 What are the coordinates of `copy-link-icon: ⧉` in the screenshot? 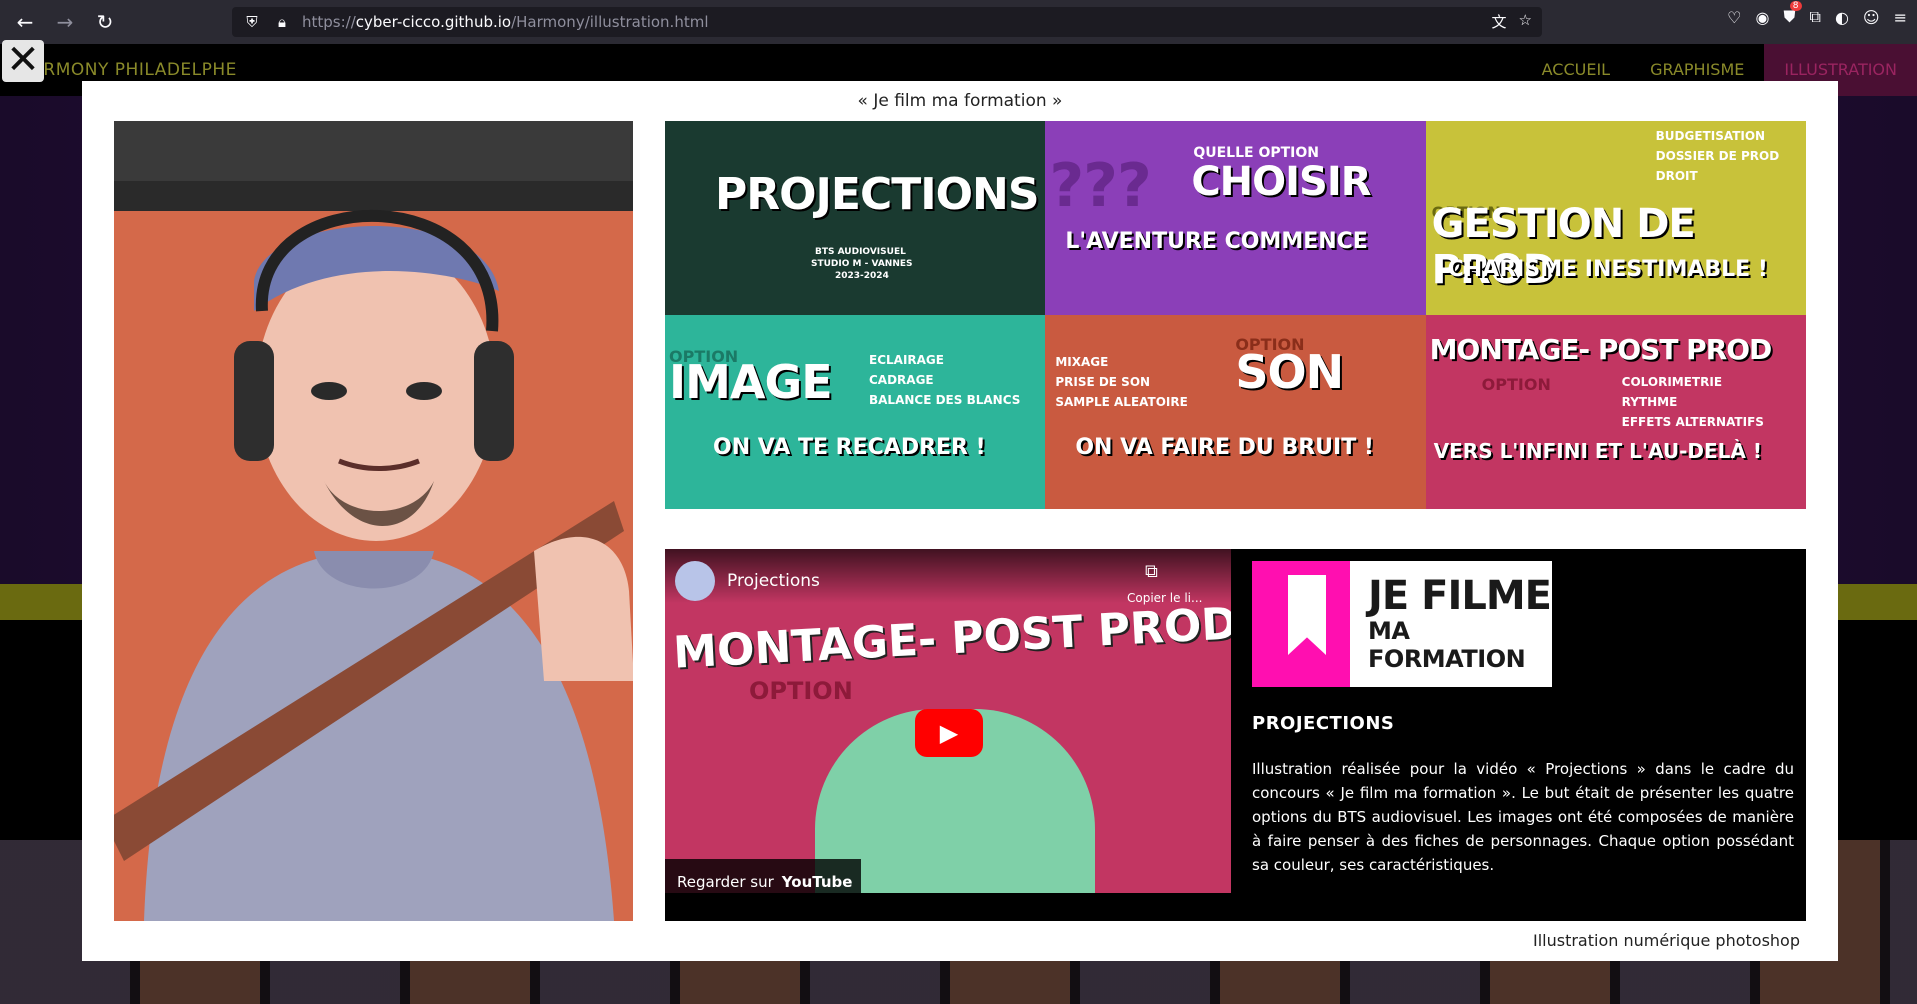 It's located at (1151, 571).